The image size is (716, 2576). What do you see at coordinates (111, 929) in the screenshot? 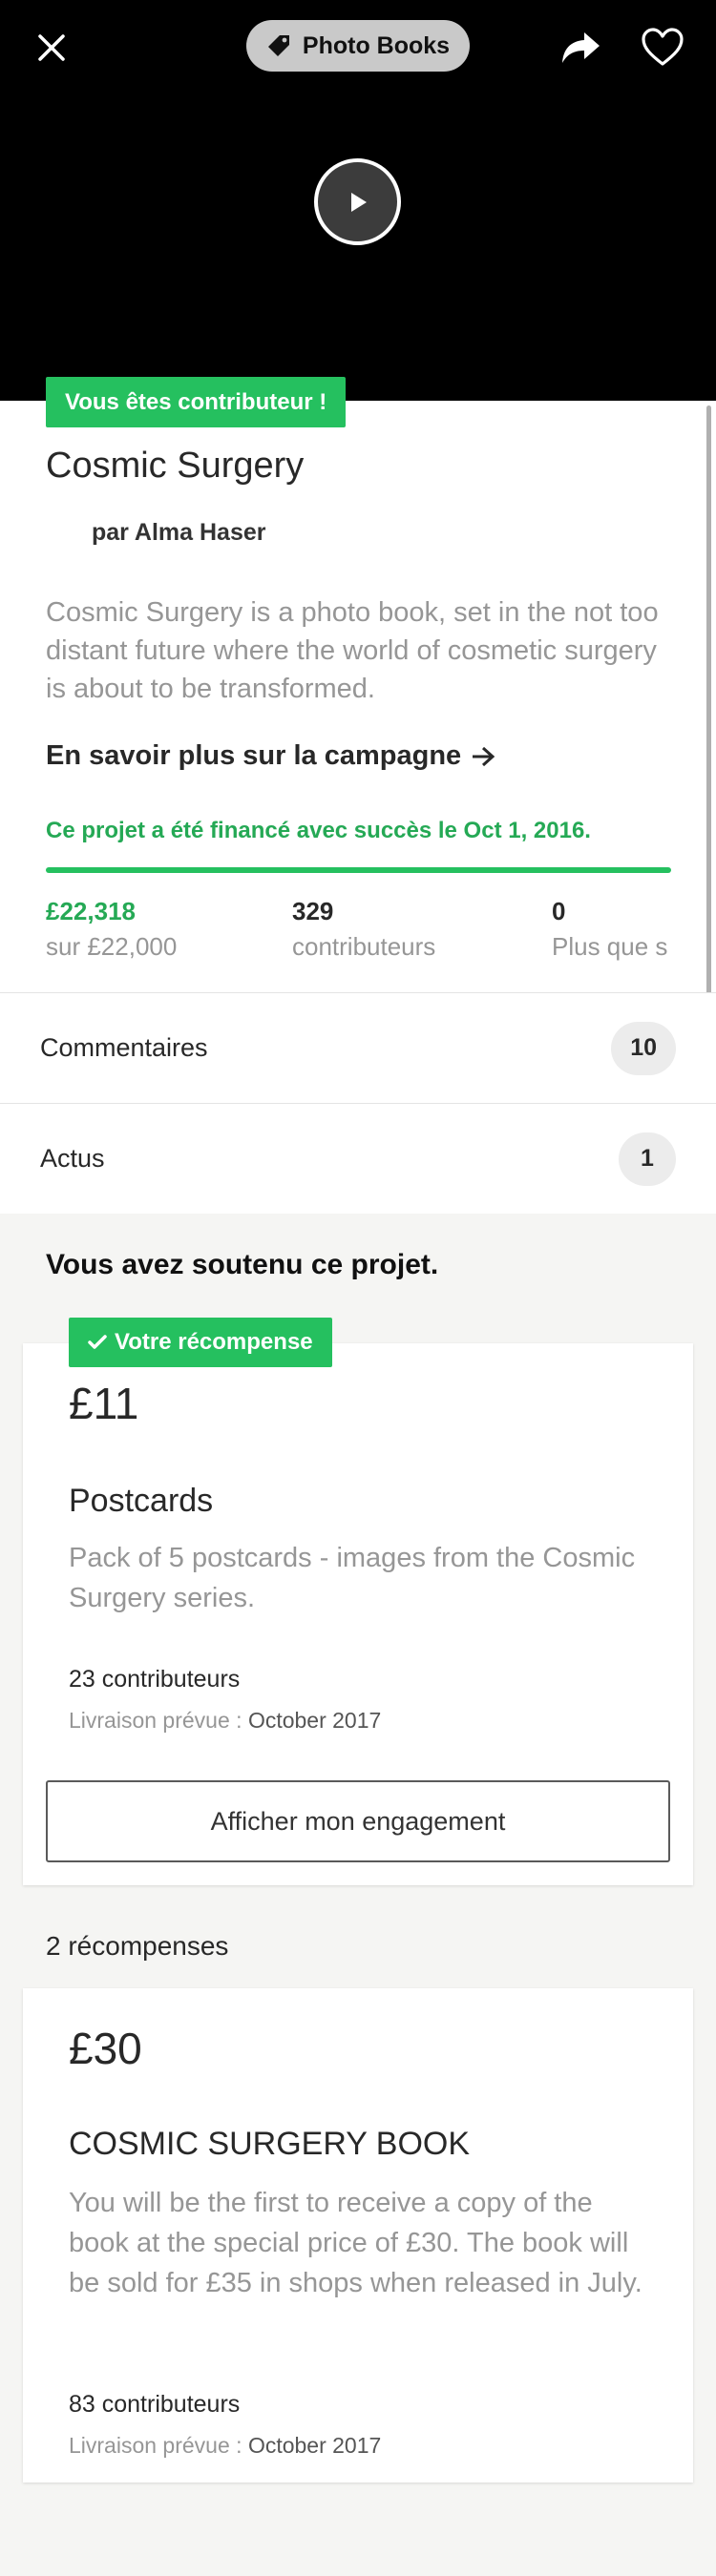
I see `stat-pledged: £22,318 sur £22,000` at bounding box center [111, 929].